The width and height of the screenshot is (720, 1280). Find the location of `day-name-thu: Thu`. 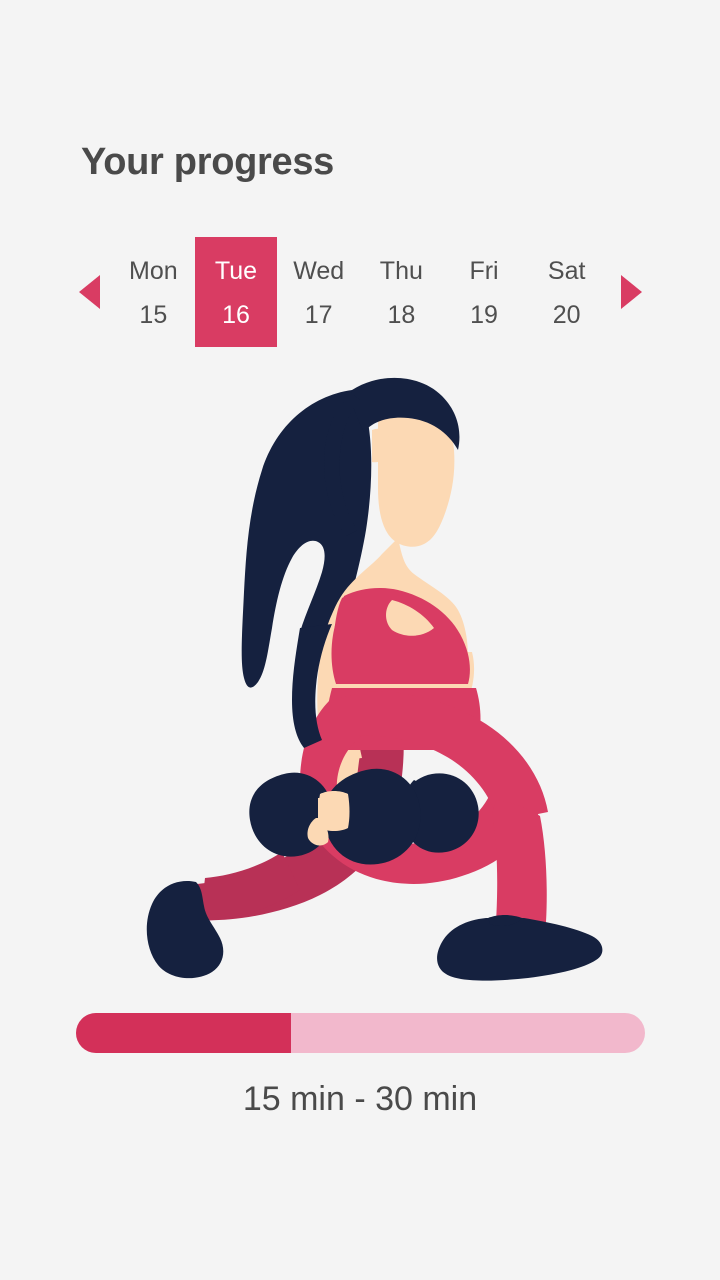

day-name-thu: Thu is located at coordinates (401, 270).